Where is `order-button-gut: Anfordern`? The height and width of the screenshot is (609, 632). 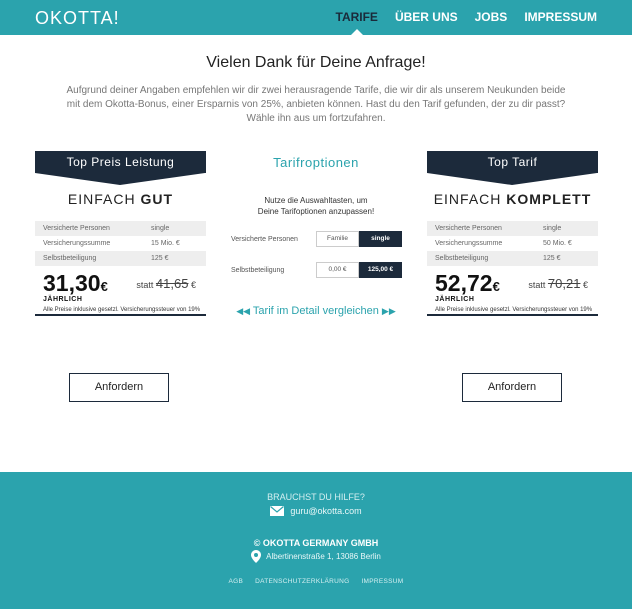 order-button-gut: Anfordern is located at coordinates (119, 387).